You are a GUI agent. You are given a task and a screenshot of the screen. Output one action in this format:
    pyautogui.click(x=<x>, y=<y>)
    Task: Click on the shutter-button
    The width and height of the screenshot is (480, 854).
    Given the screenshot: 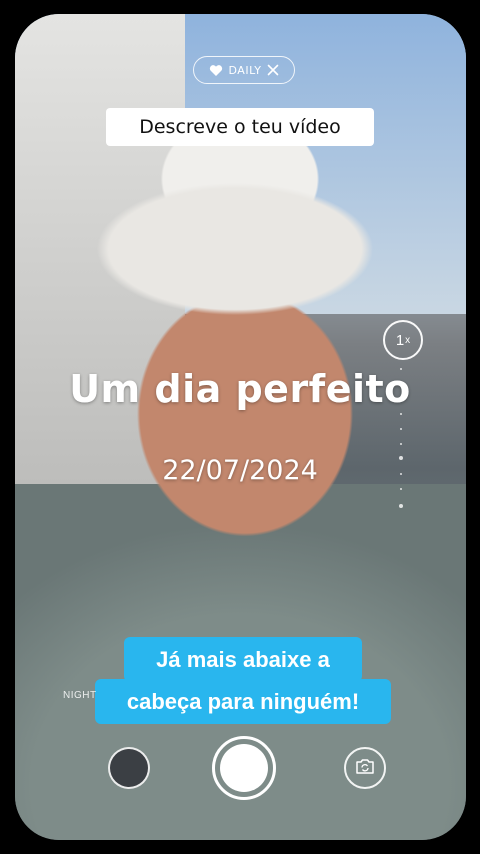 What is the action you would take?
    pyautogui.click(x=244, y=768)
    